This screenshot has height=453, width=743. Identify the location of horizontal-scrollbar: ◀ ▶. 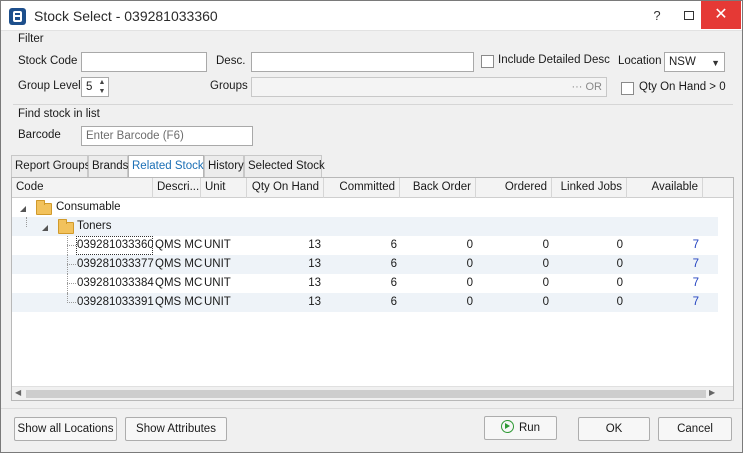
(372, 393).